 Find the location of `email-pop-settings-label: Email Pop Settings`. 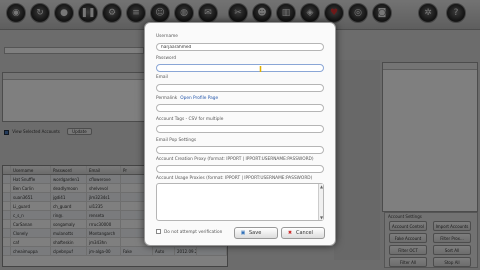

email-pop-settings-label: Email Pop Settings is located at coordinates (176, 140).